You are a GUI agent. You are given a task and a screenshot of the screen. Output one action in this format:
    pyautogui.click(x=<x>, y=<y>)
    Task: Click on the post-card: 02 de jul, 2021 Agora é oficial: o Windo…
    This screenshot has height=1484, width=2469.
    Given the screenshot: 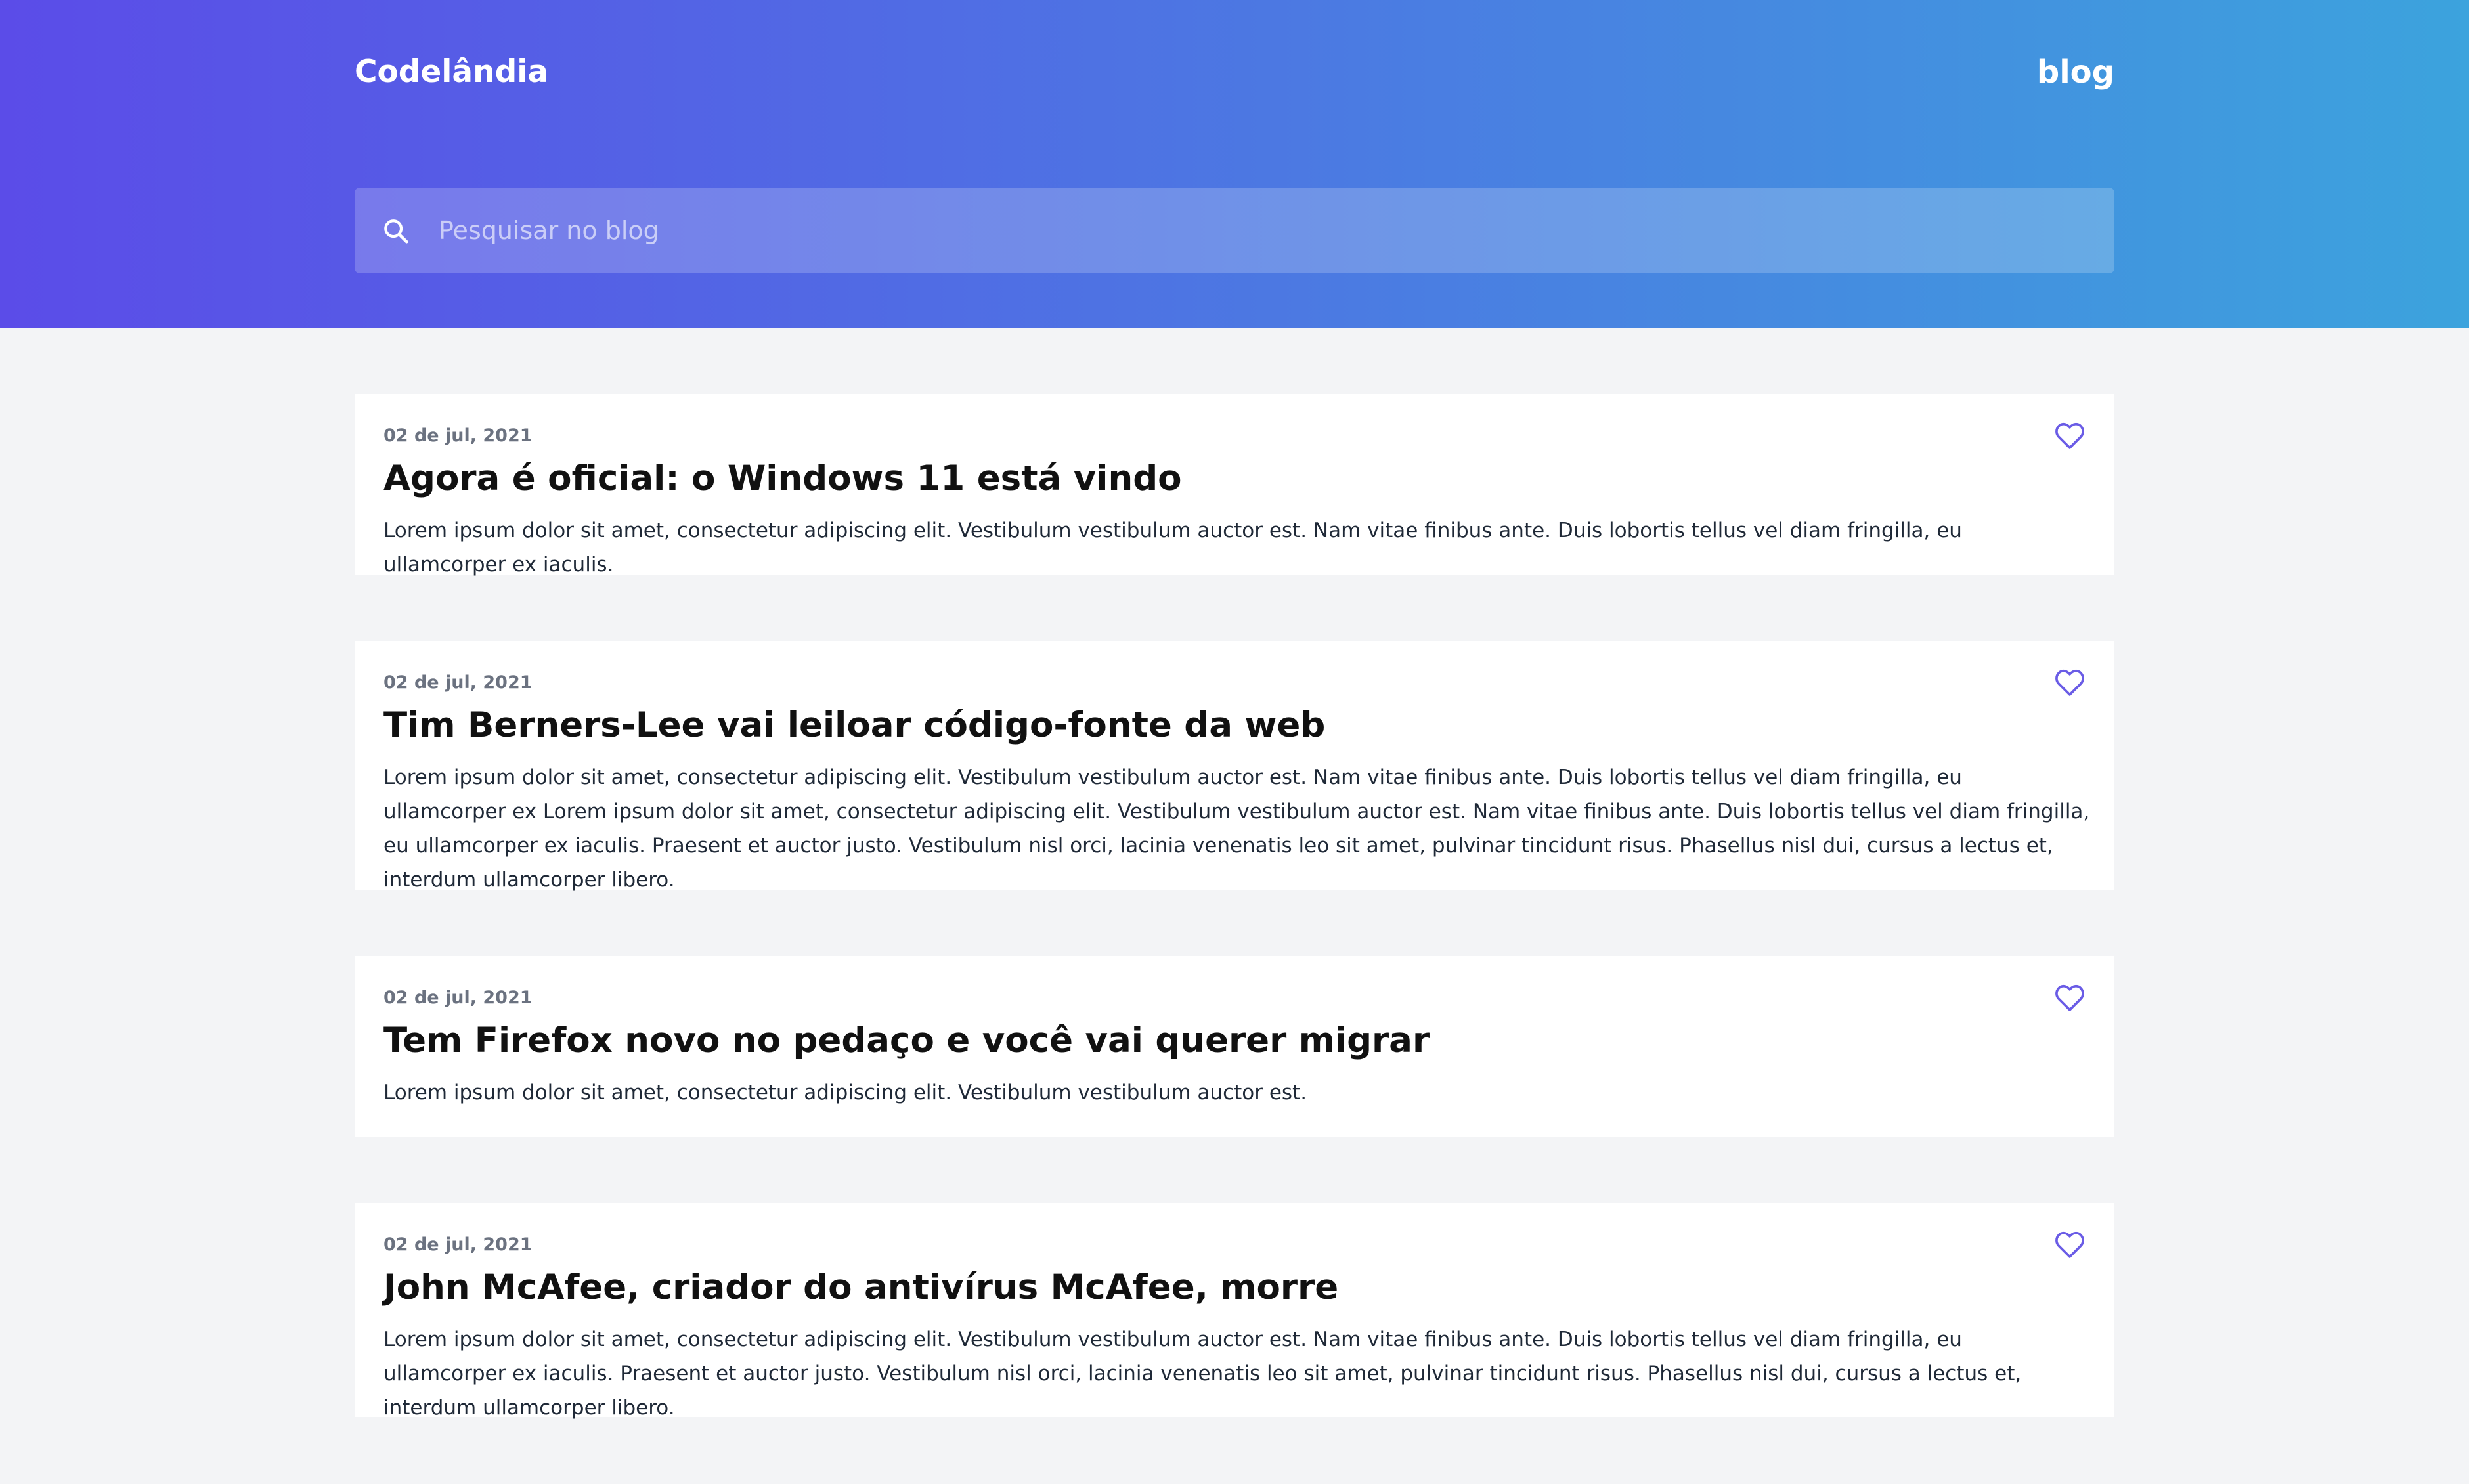 What is the action you would take?
    pyautogui.click(x=1234, y=485)
    